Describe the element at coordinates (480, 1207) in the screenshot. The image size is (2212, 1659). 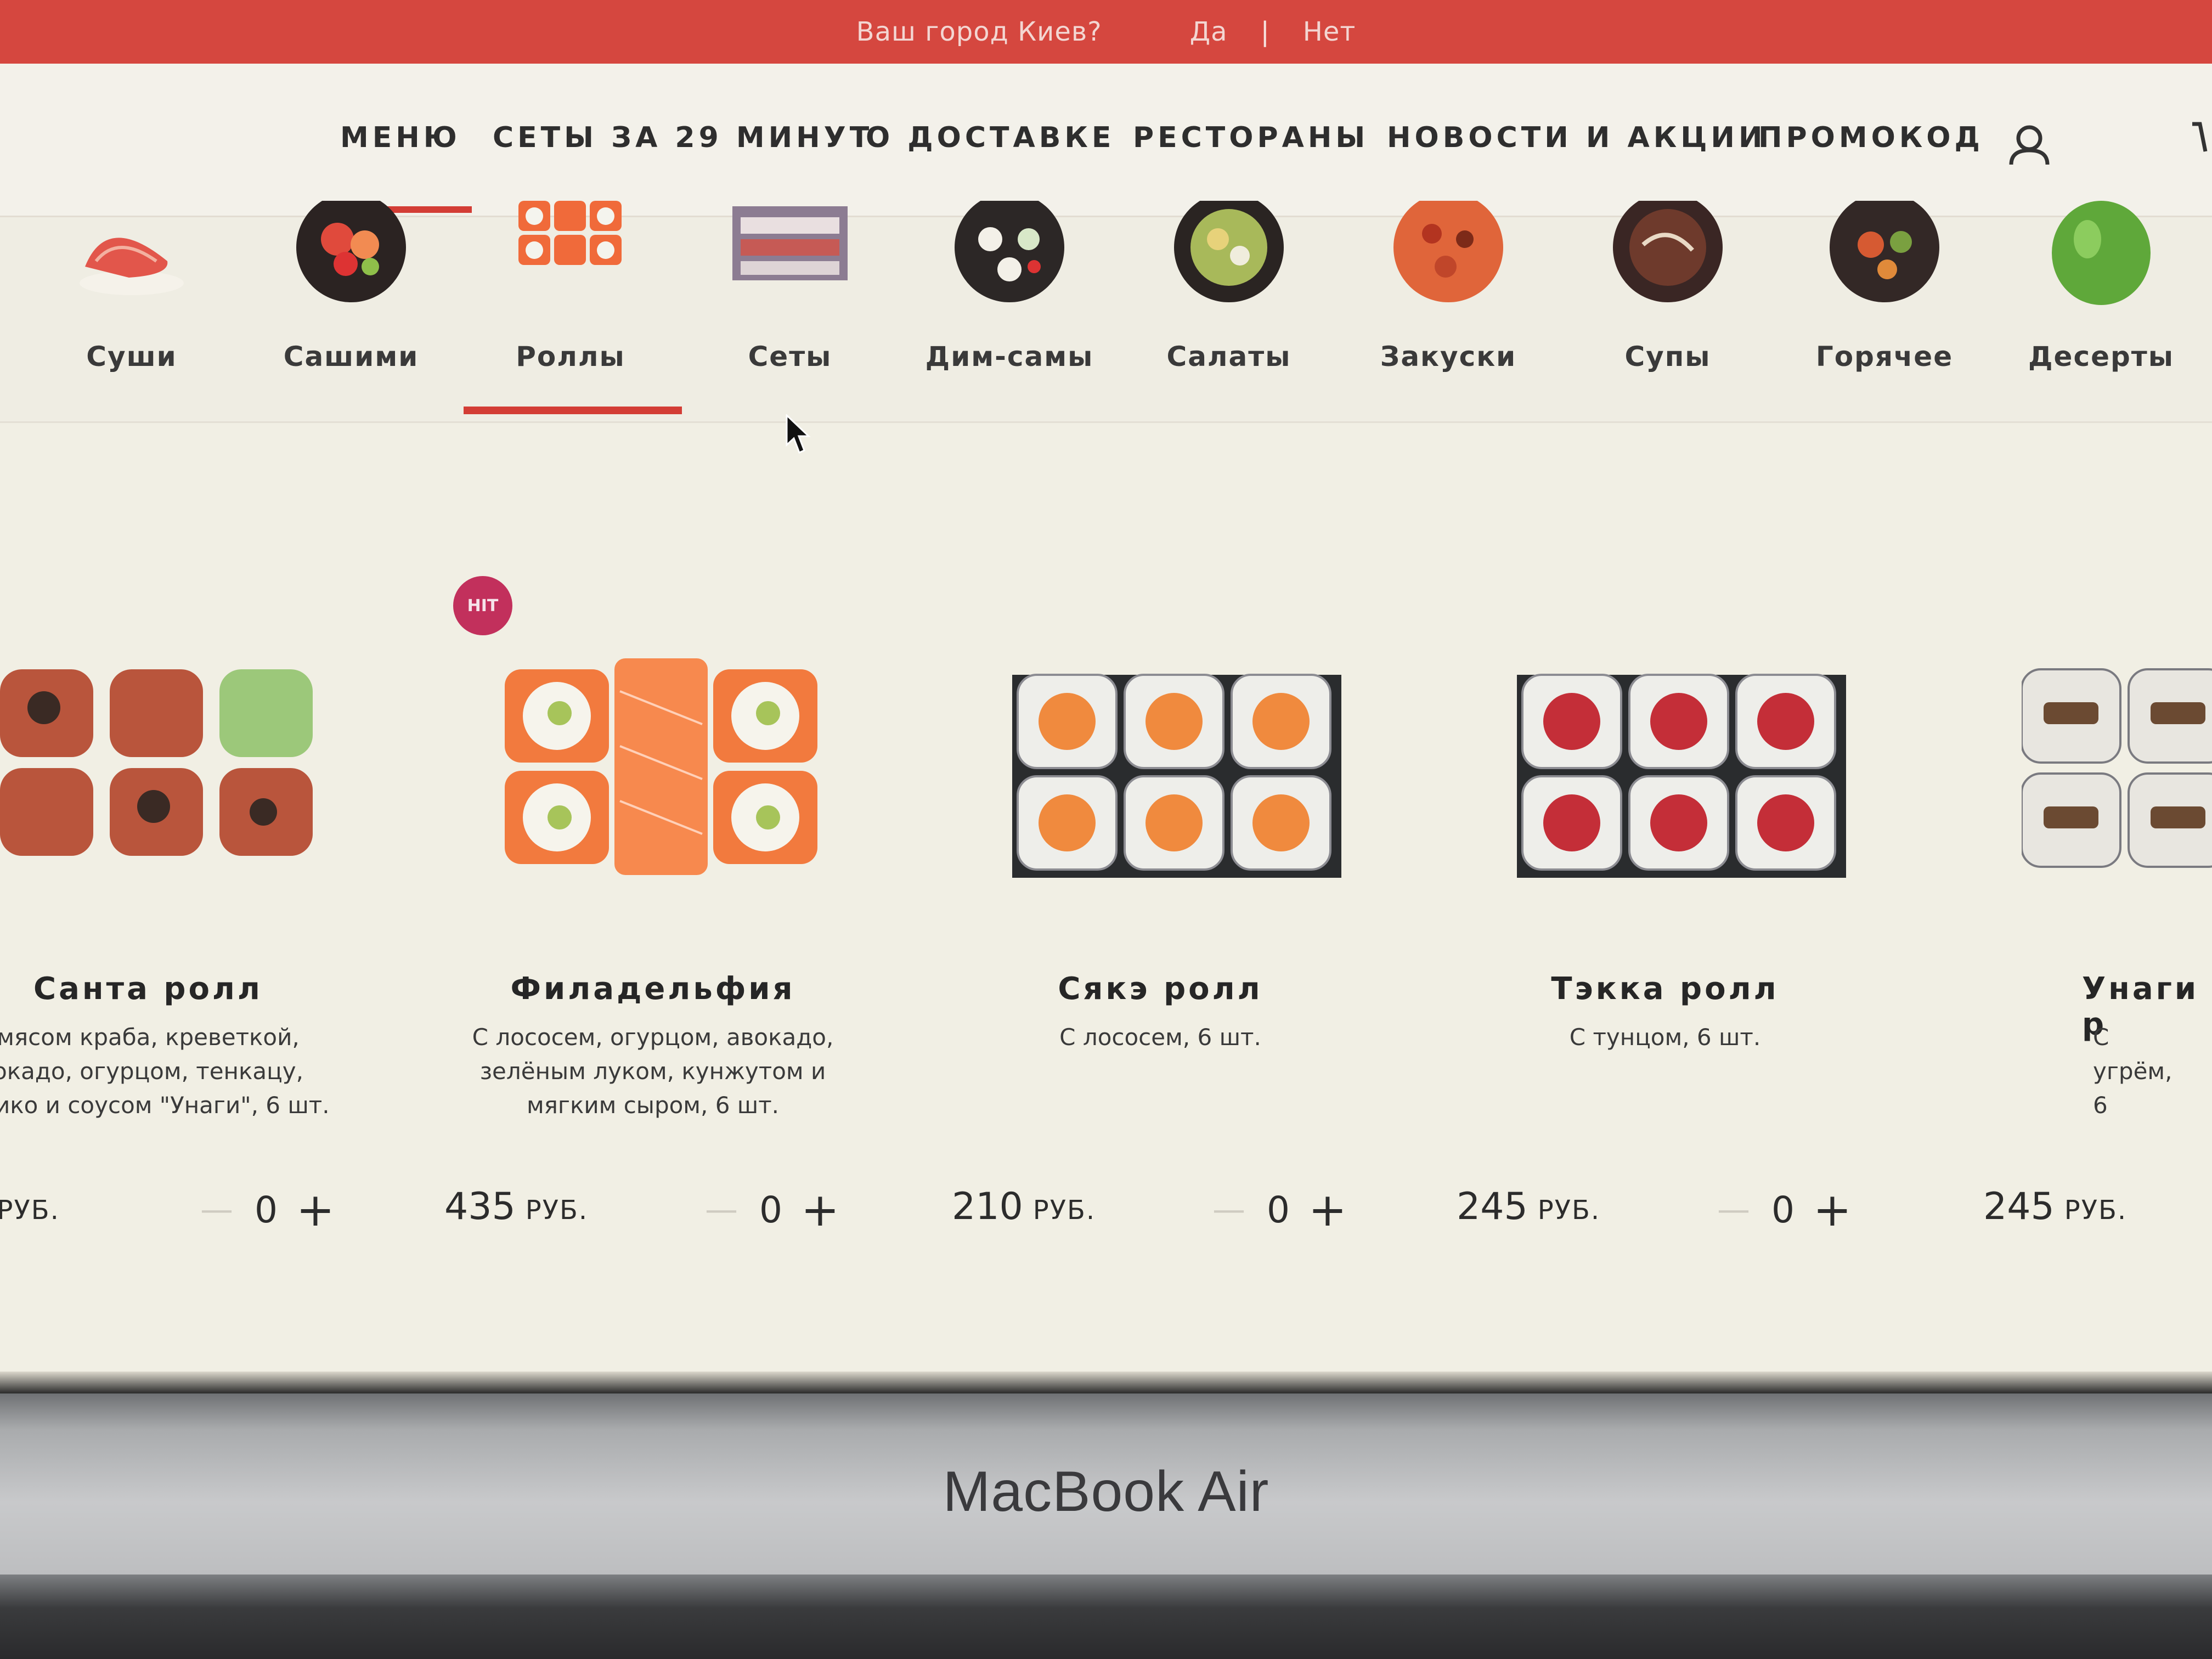
I see `price-value: 435` at that location.